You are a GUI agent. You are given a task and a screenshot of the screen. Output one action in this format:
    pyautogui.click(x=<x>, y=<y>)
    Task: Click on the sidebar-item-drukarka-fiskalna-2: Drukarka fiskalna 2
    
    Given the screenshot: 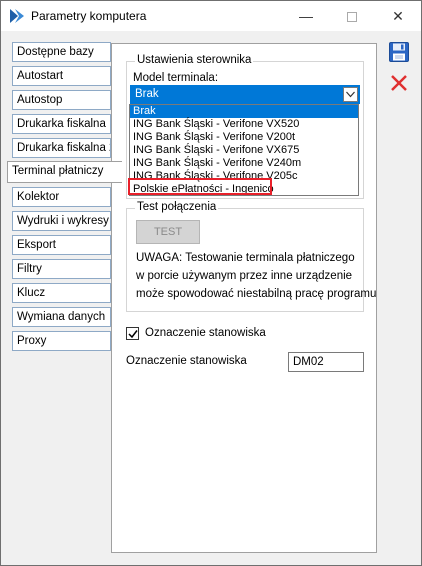 What is the action you would take?
    pyautogui.click(x=61, y=148)
    